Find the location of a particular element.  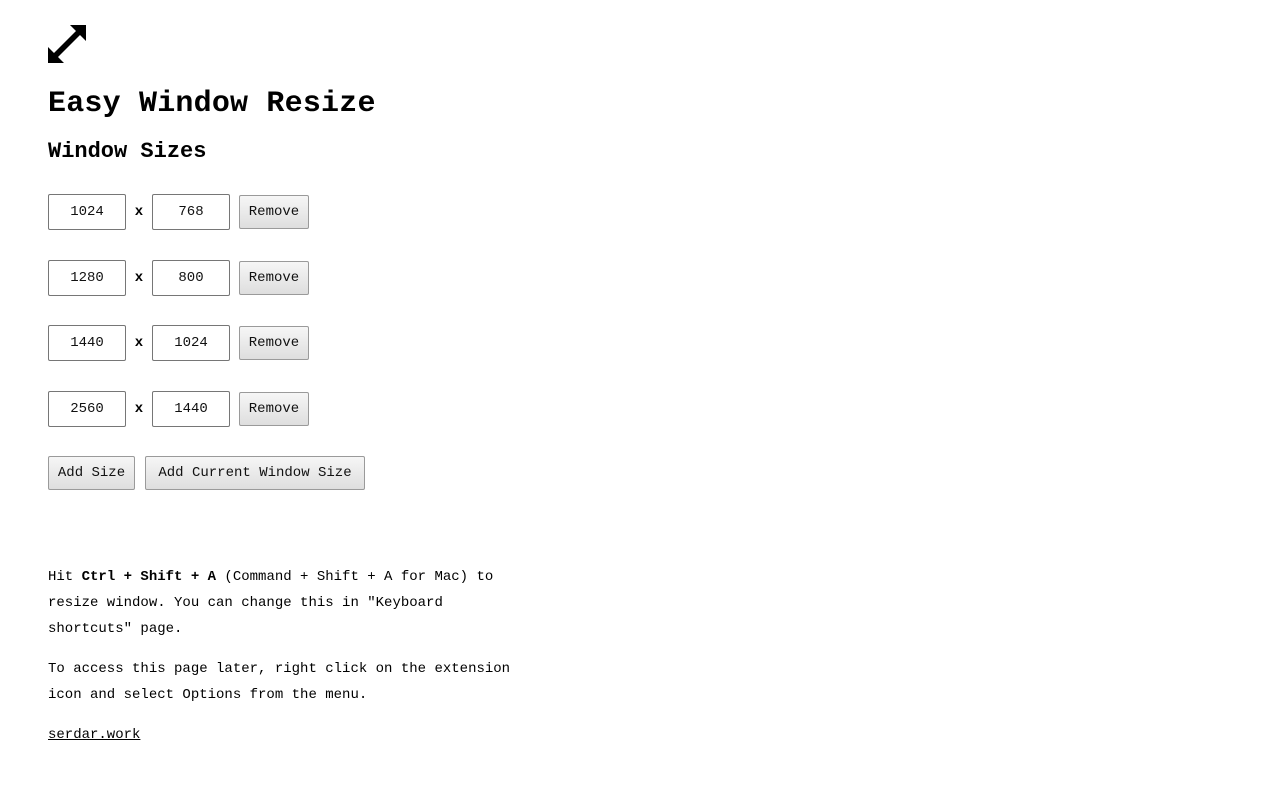

window-sizes-list: x Remove x Remove x Remove x Remove is located at coordinates (178, 325).